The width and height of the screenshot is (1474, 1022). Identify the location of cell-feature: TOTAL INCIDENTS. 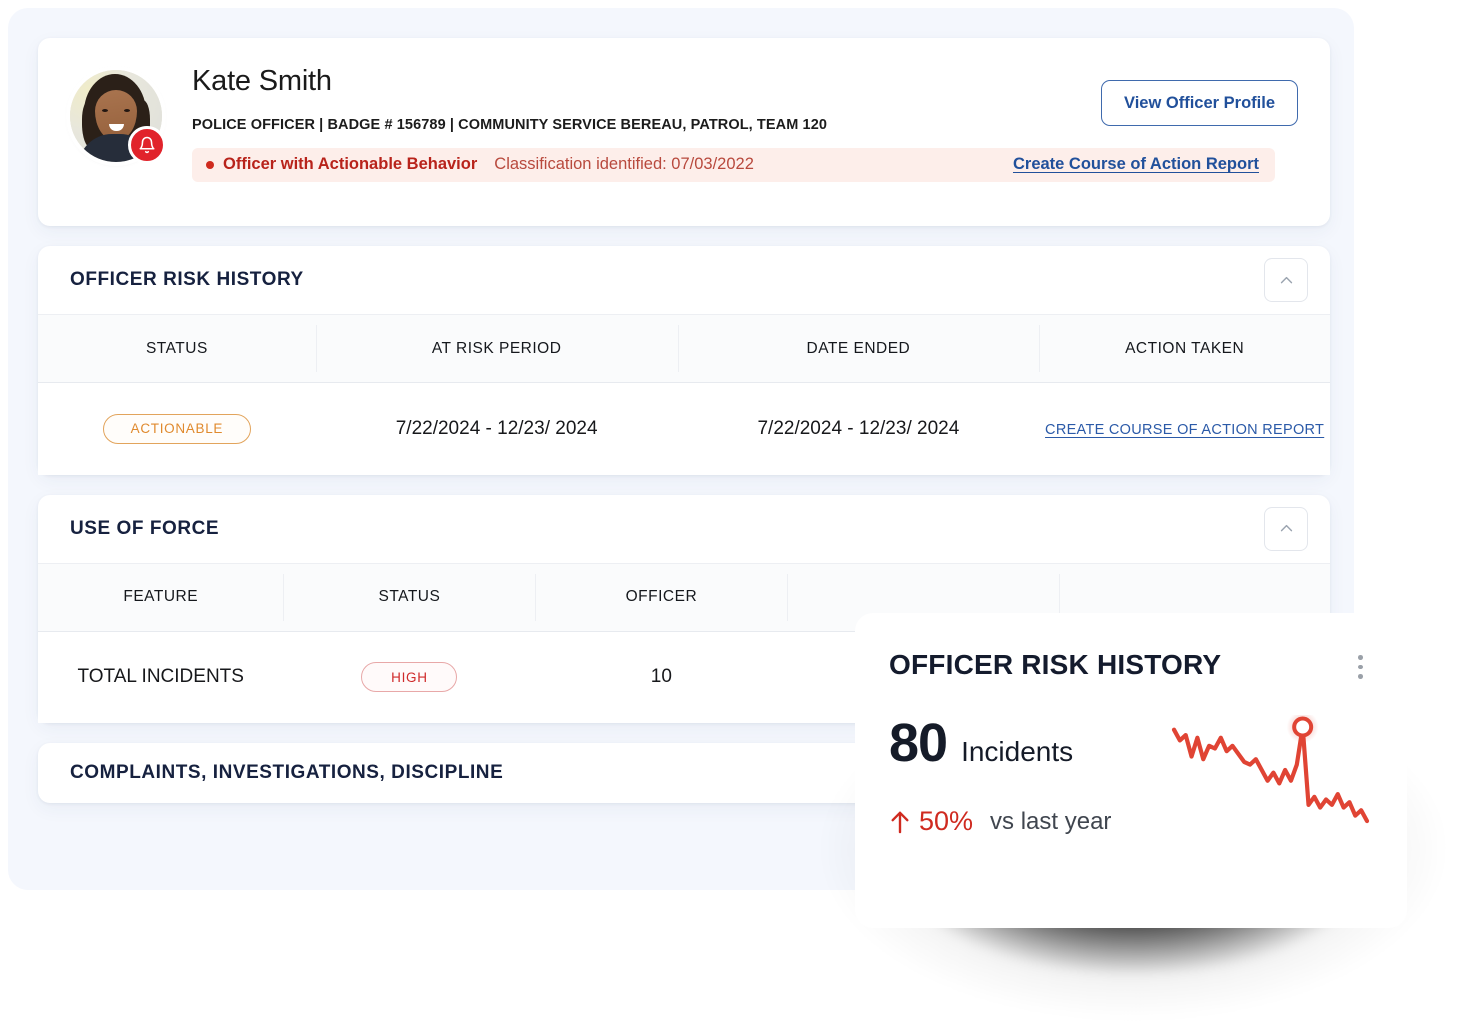
(161, 677).